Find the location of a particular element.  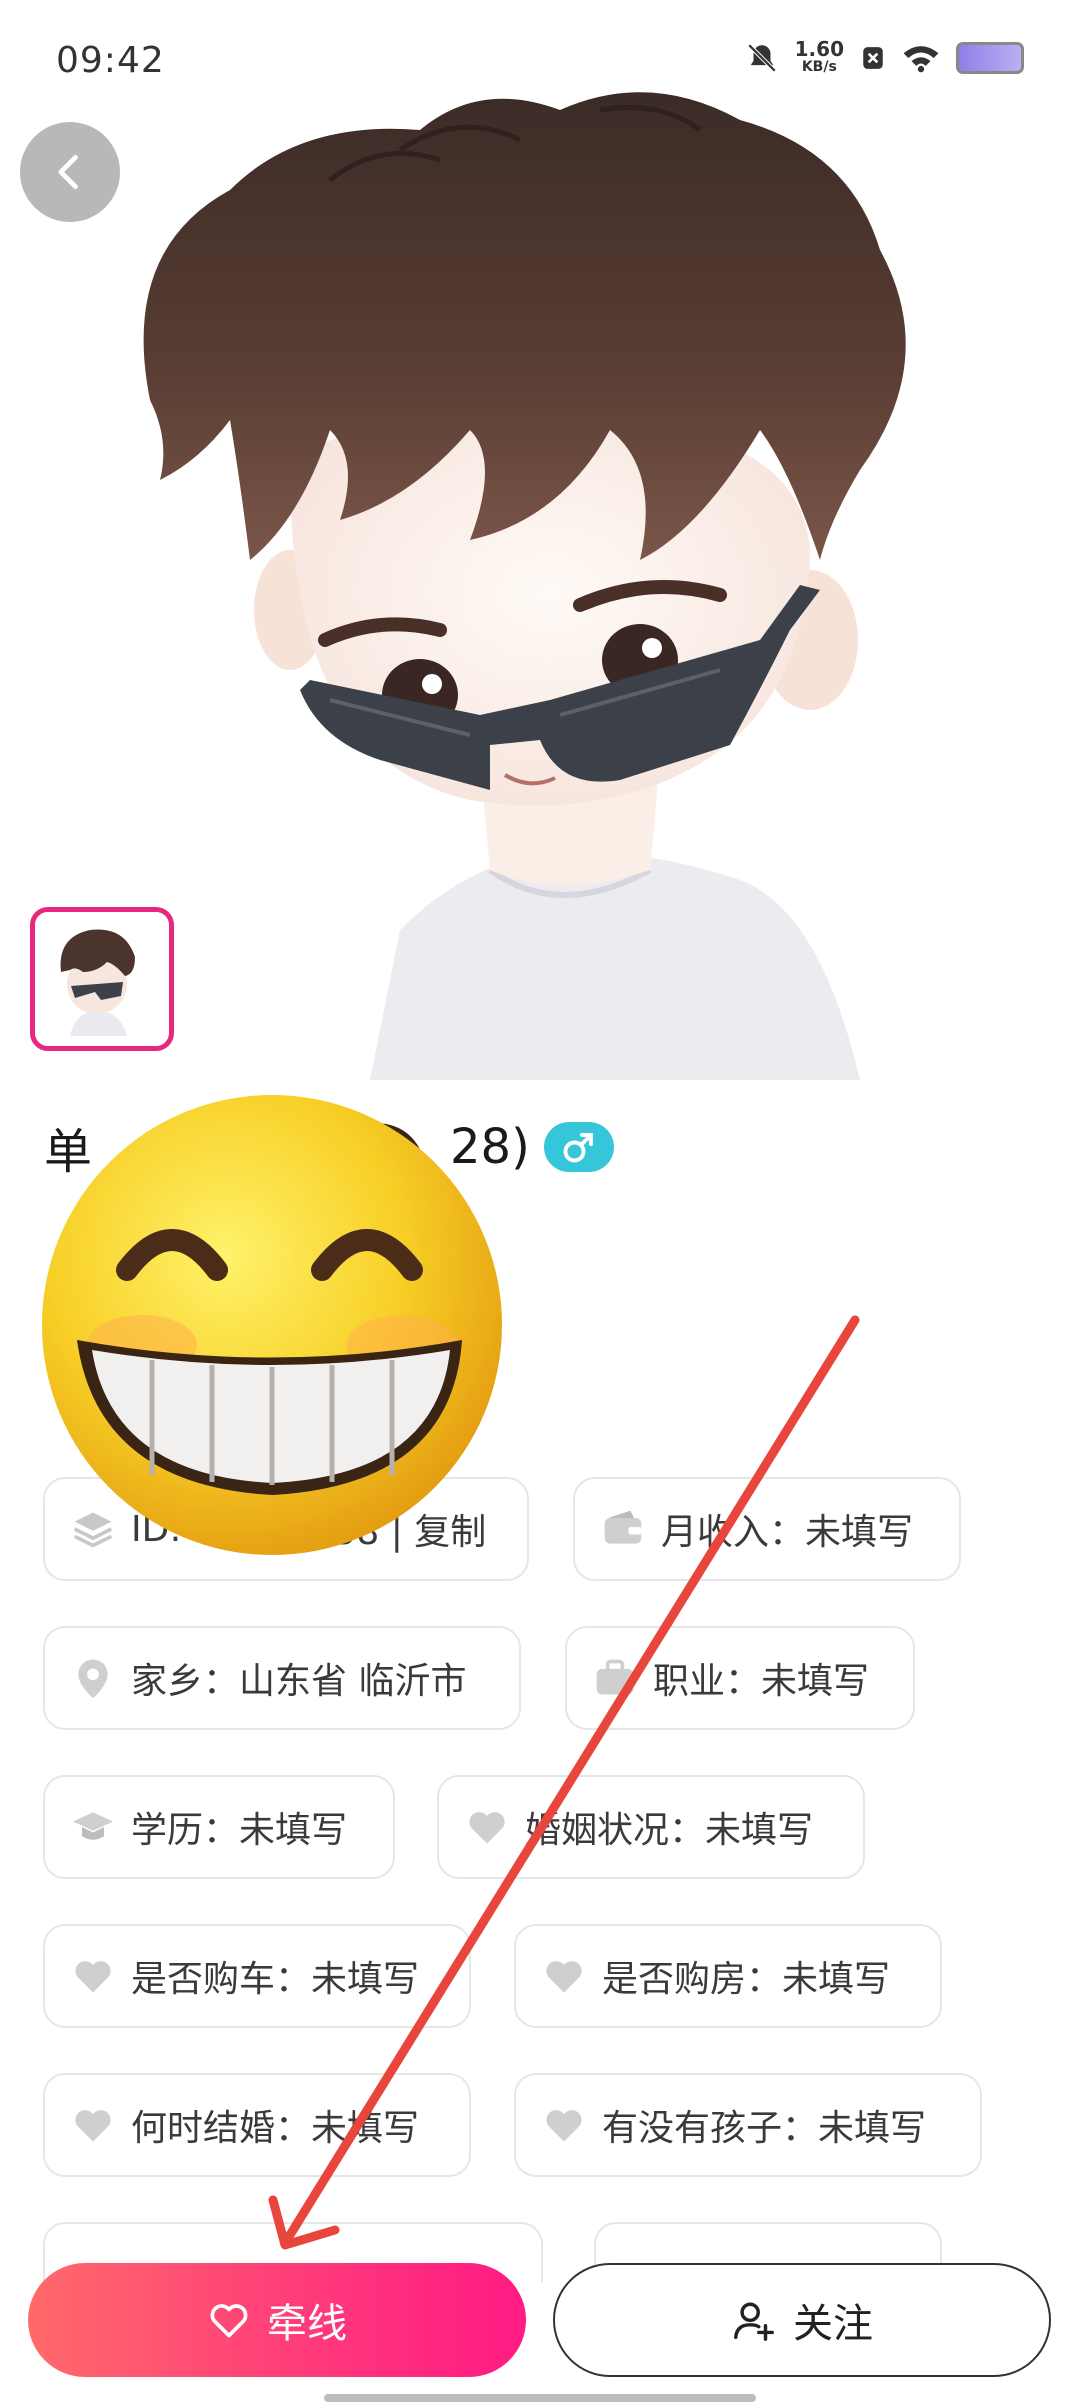

chip-education: 学历：未填写 is located at coordinates (219, 1827).